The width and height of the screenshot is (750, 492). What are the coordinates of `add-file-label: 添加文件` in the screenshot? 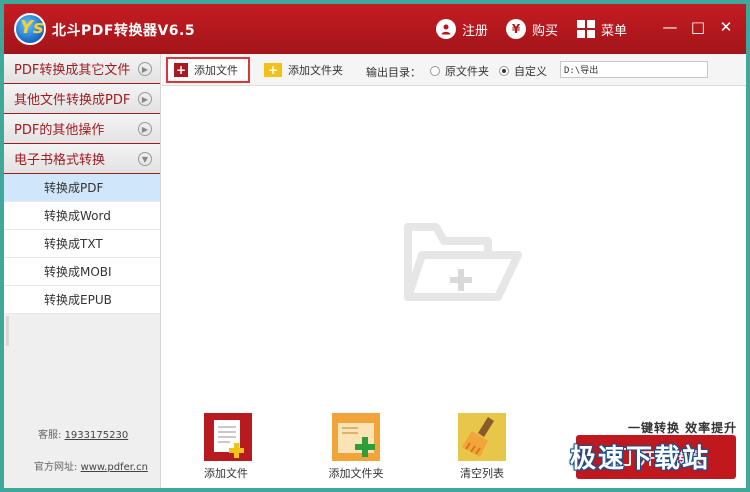 It's located at (216, 70).